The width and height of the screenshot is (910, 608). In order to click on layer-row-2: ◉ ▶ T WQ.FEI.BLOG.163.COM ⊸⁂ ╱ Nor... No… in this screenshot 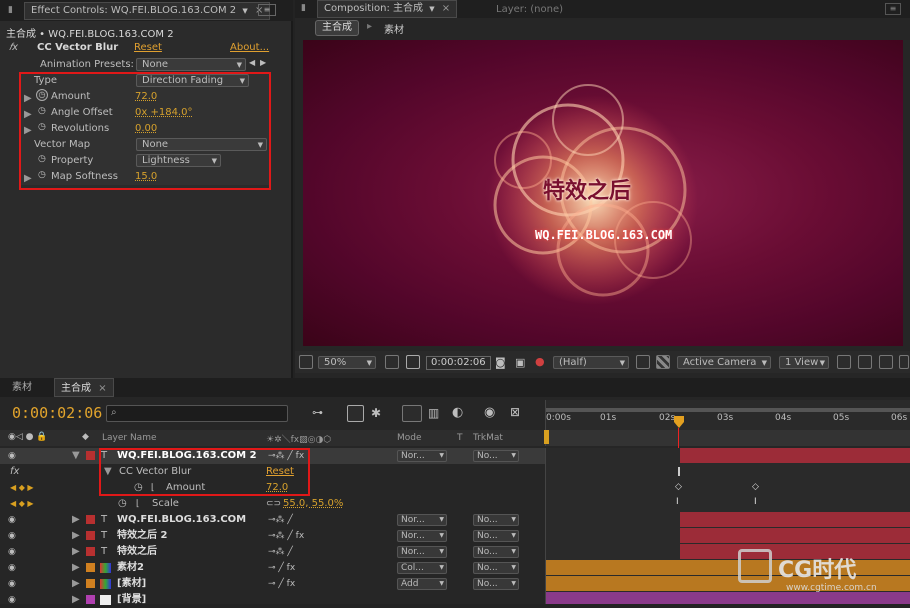, I will do `click(272, 520)`.